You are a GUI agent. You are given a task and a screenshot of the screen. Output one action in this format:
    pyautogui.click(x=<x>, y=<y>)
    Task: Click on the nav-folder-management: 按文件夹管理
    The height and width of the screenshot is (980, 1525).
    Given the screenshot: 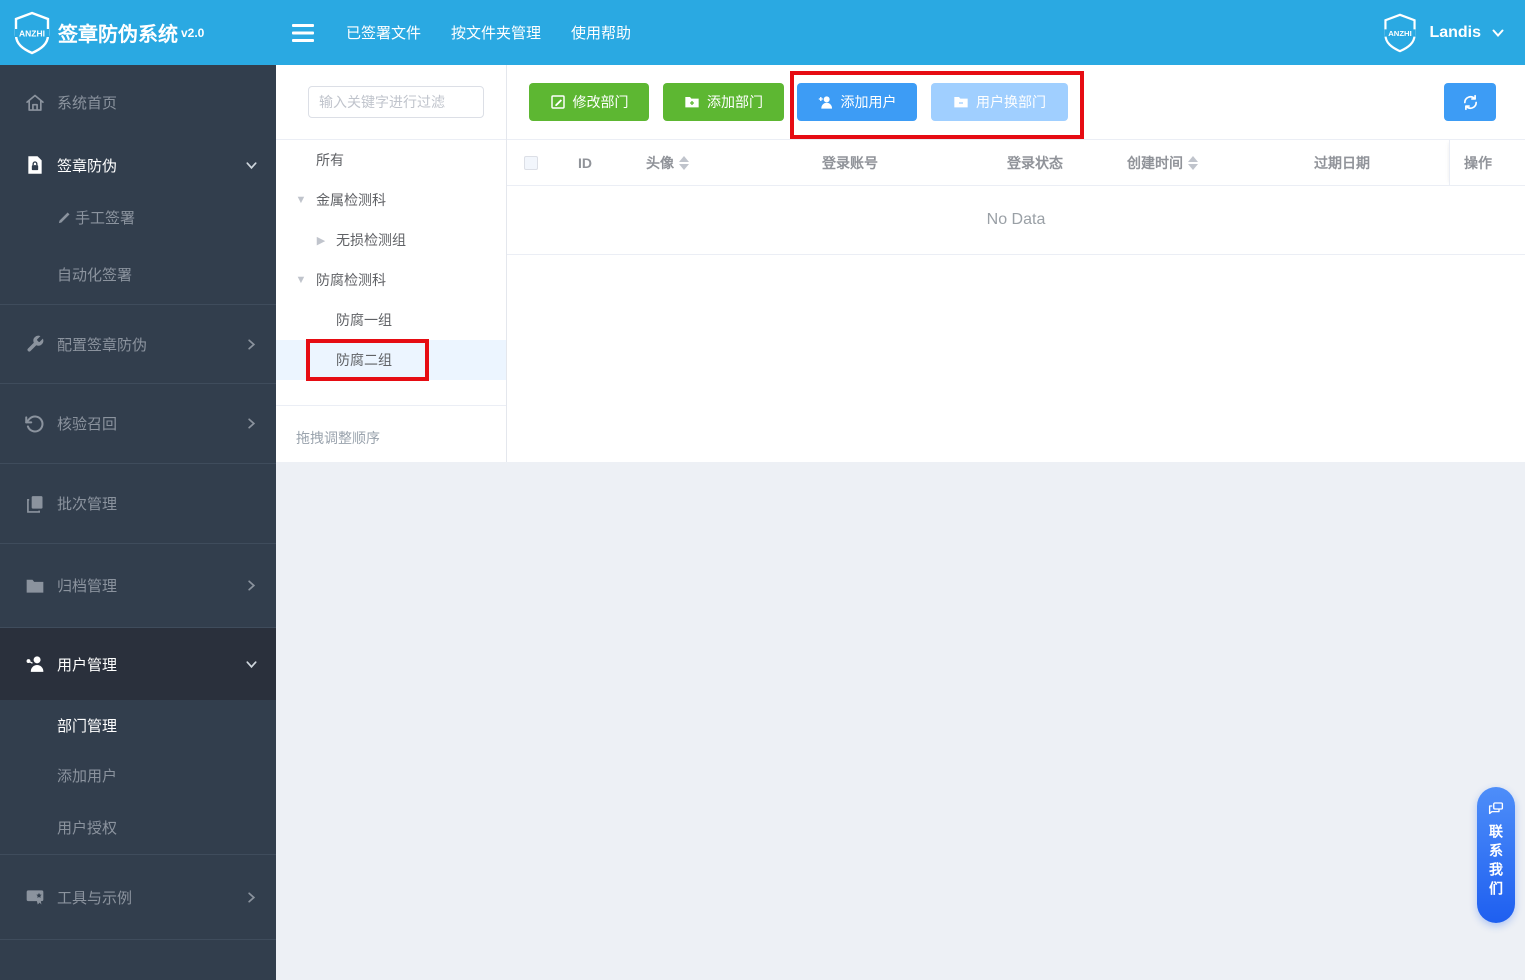 What is the action you would take?
    pyautogui.click(x=496, y=32)
    